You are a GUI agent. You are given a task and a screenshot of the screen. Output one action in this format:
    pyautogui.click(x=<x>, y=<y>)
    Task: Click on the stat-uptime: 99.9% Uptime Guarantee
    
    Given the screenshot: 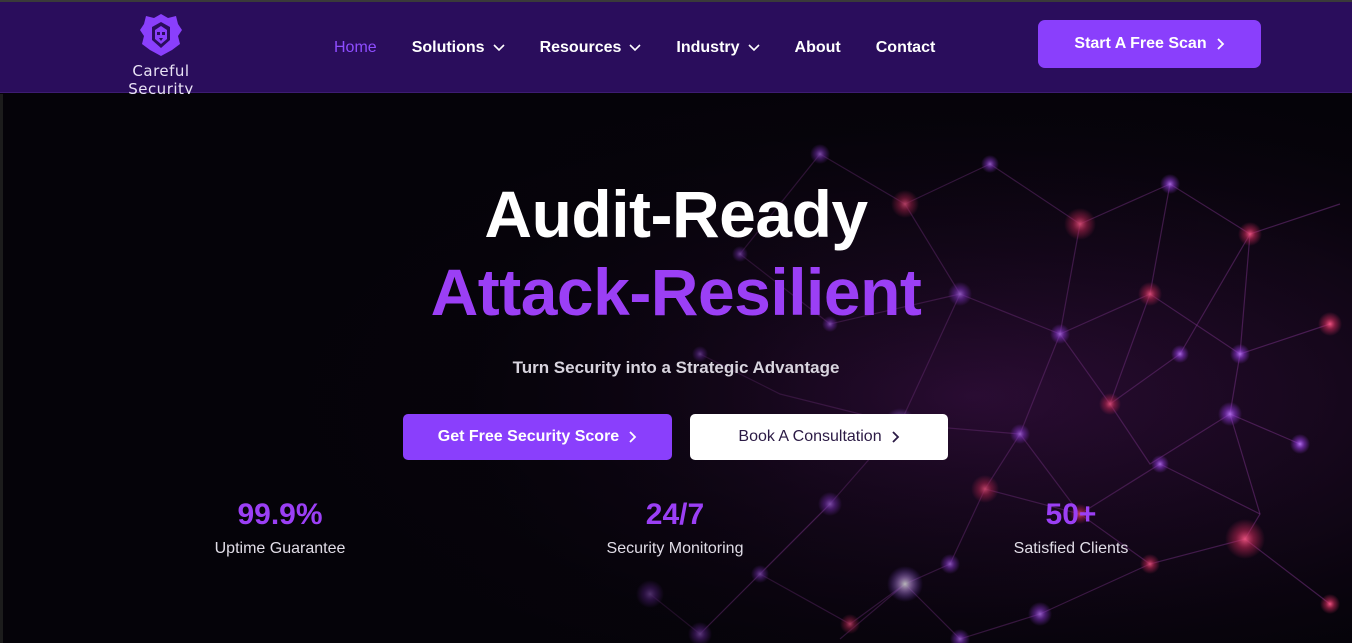 What is the action you would take?
    pyautogui.click(x=280, y=528)
    